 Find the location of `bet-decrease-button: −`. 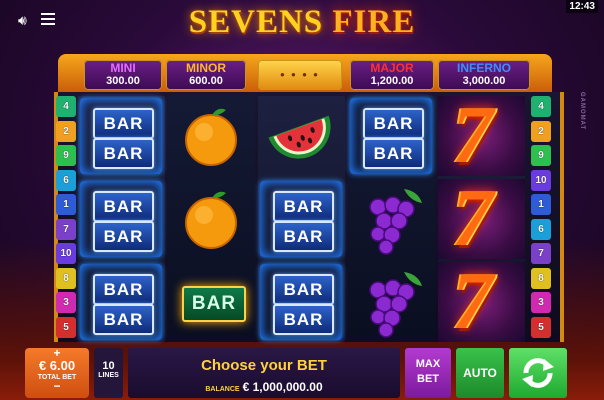

bet-decrease-button: − is located at coordinates (57, 386).